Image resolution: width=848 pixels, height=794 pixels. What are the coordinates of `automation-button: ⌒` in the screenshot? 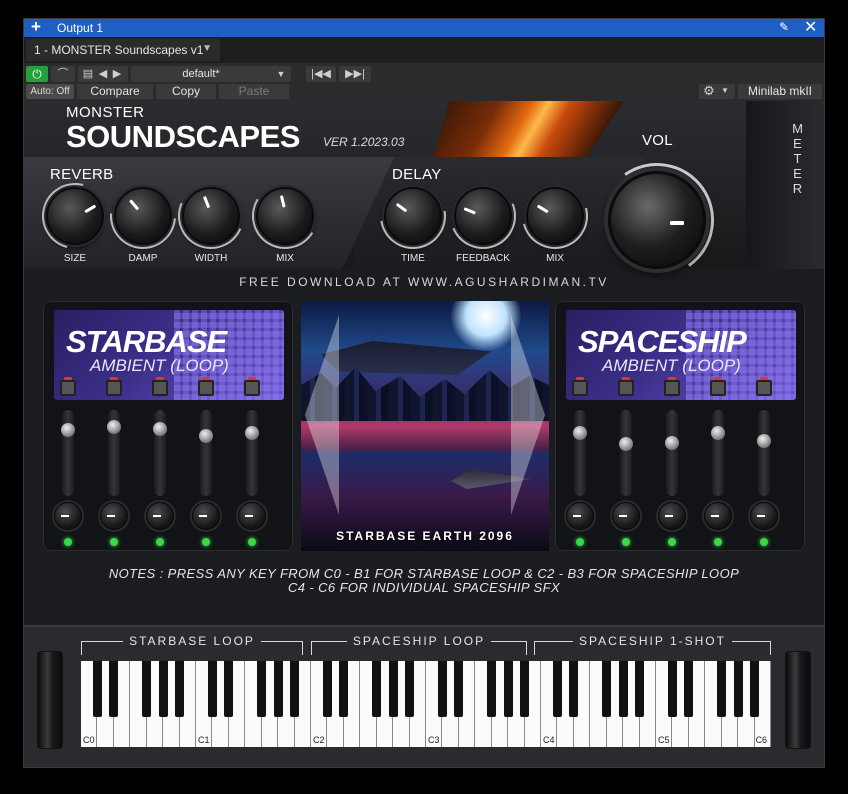 It's located at (63, 74).